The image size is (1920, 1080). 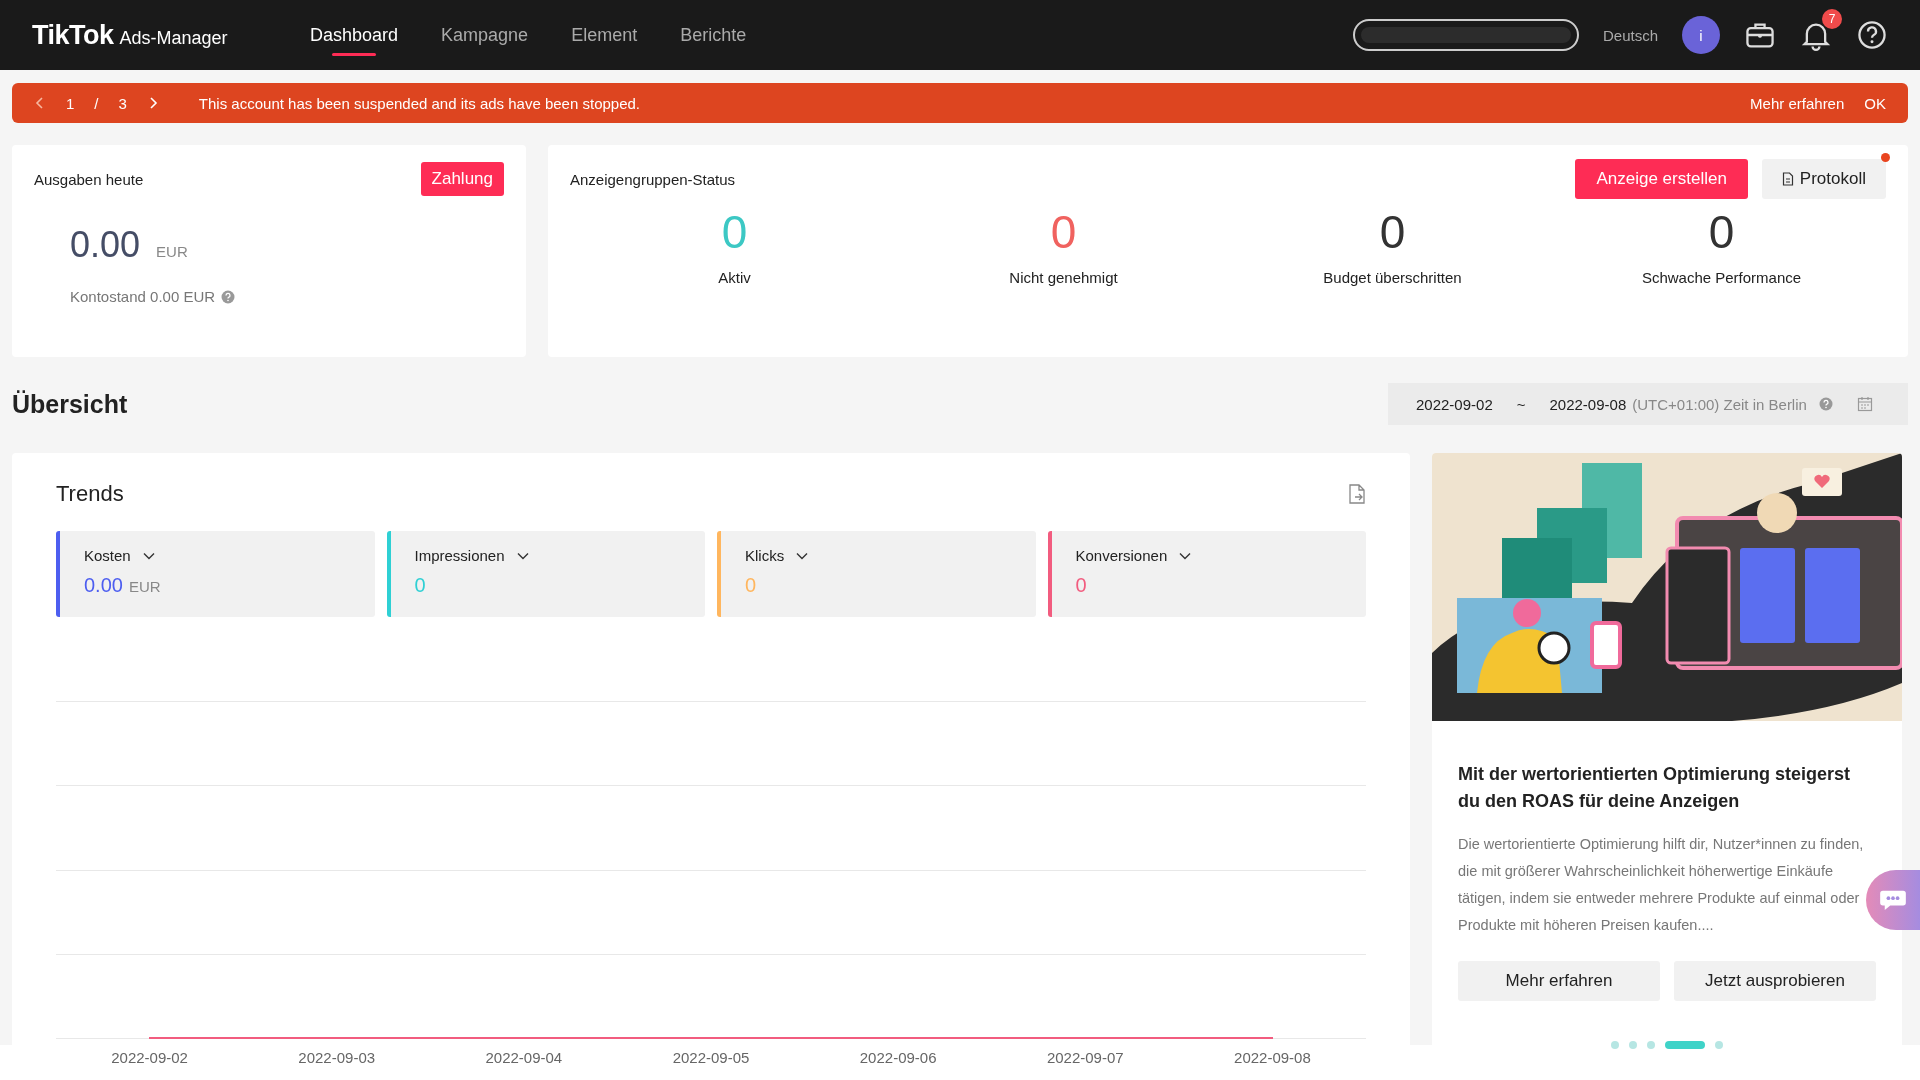 What do you see at coordinates (1661, 179) in the screenshot?
I see `create-ad-button: Anzeige erstellen` at bounding box center [1661, 179].